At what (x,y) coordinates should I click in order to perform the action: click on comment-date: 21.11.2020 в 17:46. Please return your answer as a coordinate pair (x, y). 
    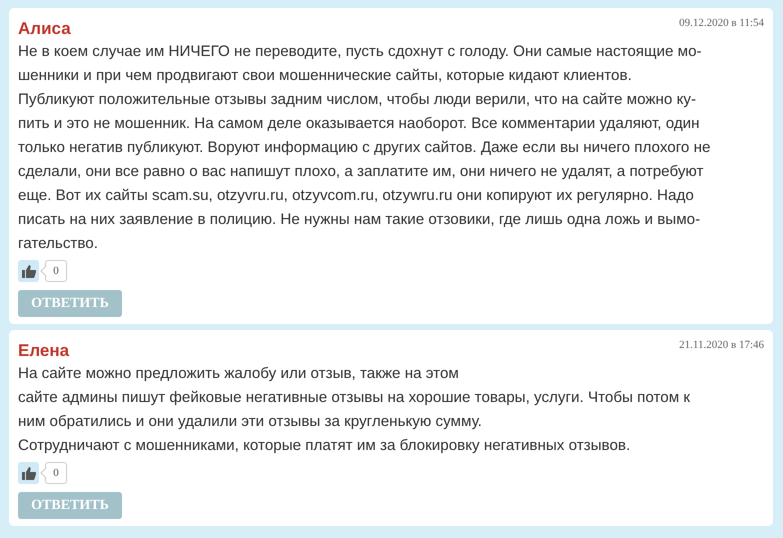
    Looking at the image, I should click on (721, 345).